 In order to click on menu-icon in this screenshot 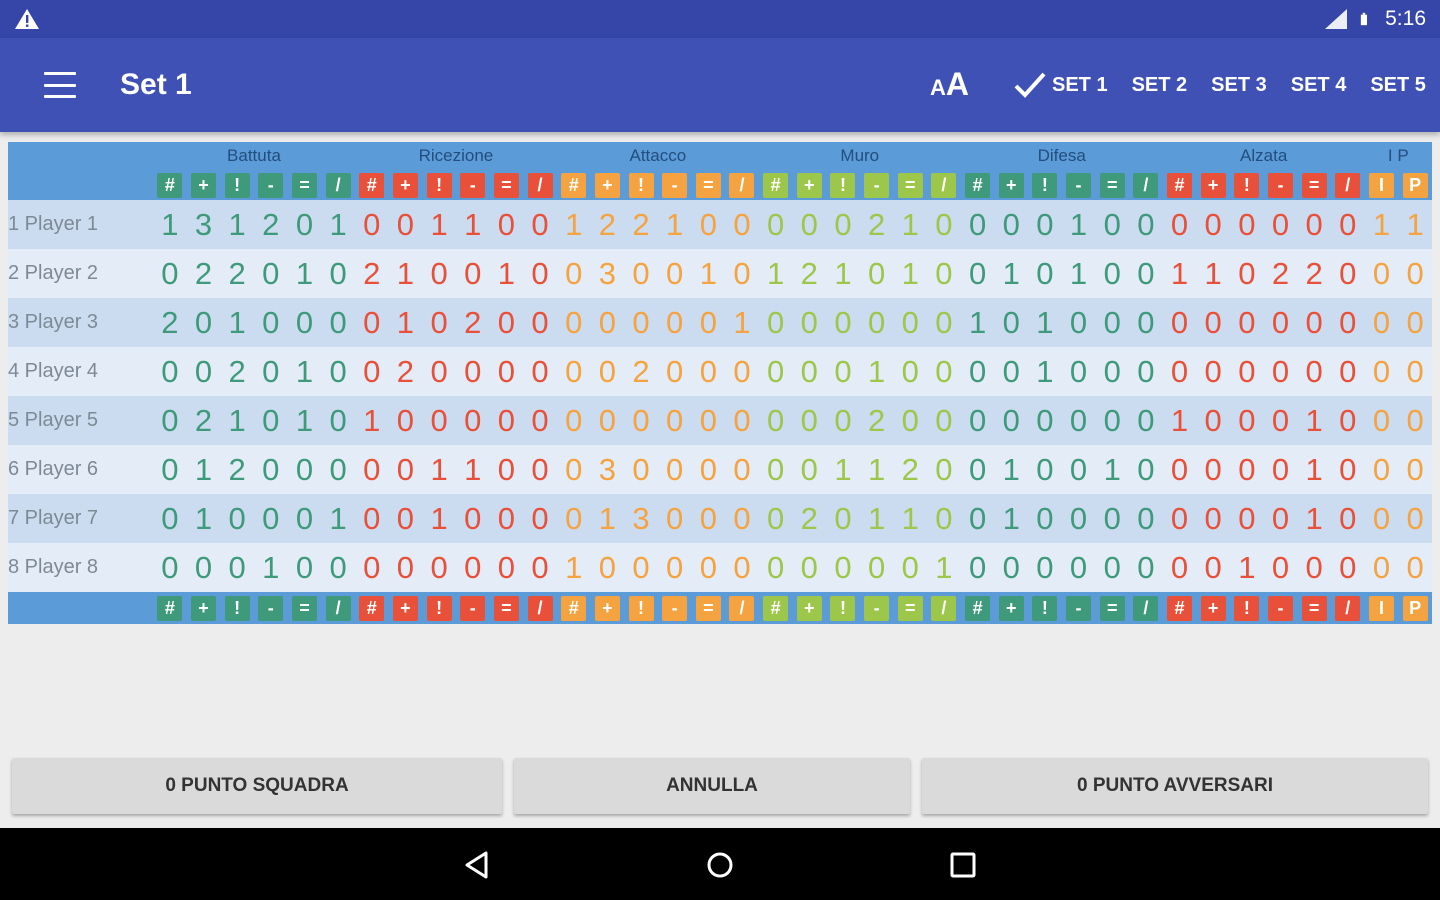, I will do `click(60, 85)`.